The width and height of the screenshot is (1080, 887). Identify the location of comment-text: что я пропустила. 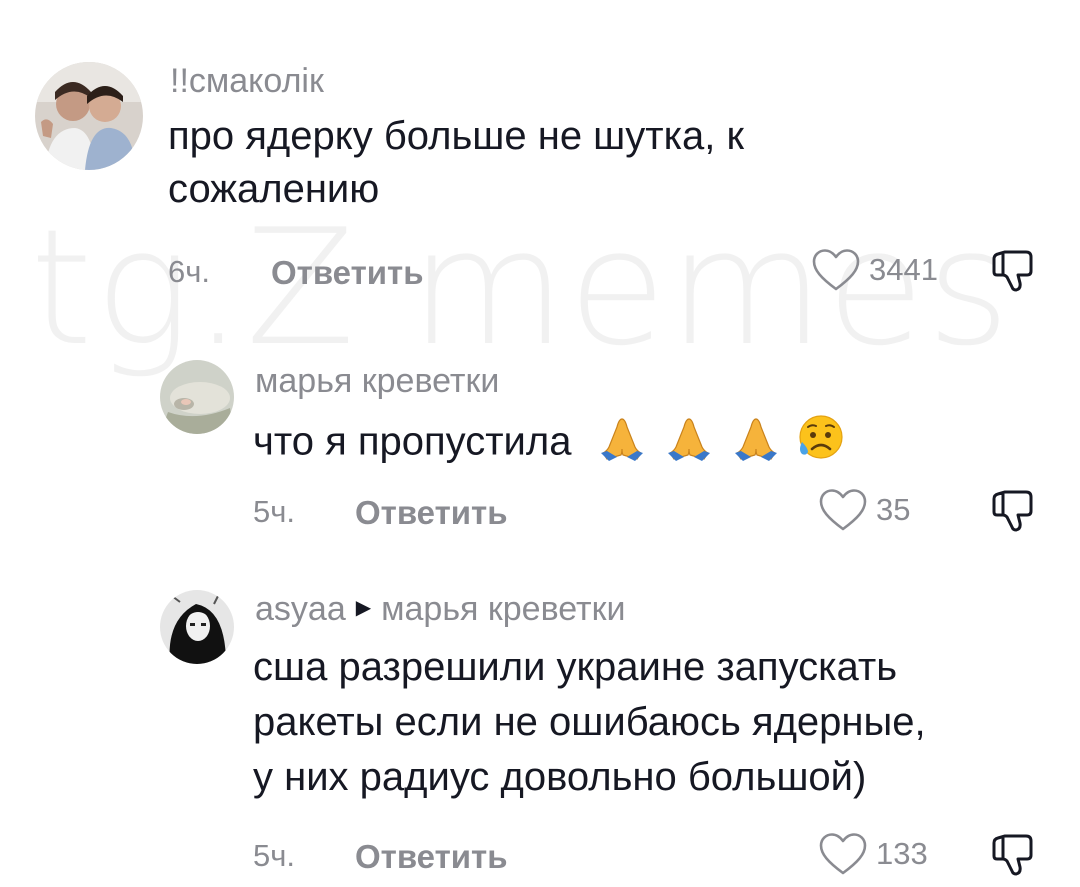
(548, 444).